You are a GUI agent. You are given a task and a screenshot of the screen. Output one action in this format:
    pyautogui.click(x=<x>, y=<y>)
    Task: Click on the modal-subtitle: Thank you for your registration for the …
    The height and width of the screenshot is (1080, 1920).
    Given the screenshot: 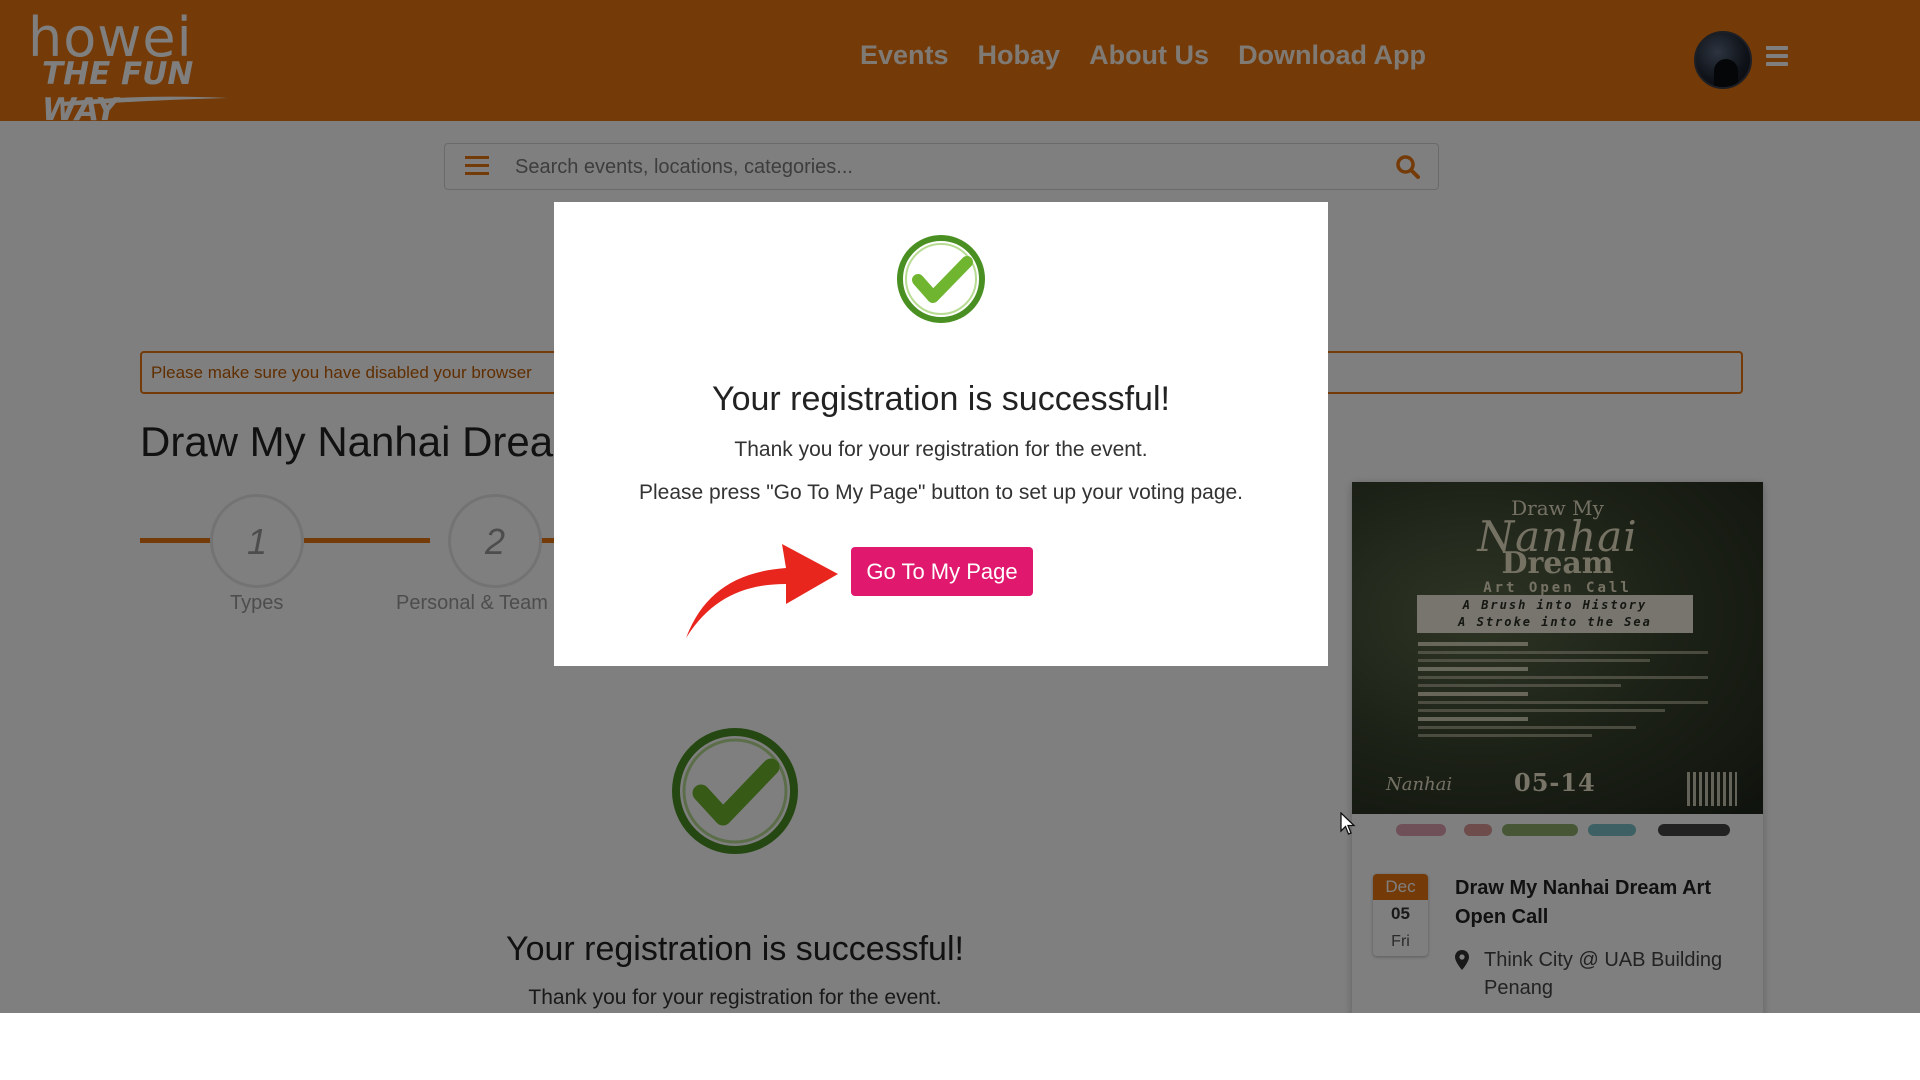 What is the action you would take?
    pyautogui.click(x=941, y=449)
    